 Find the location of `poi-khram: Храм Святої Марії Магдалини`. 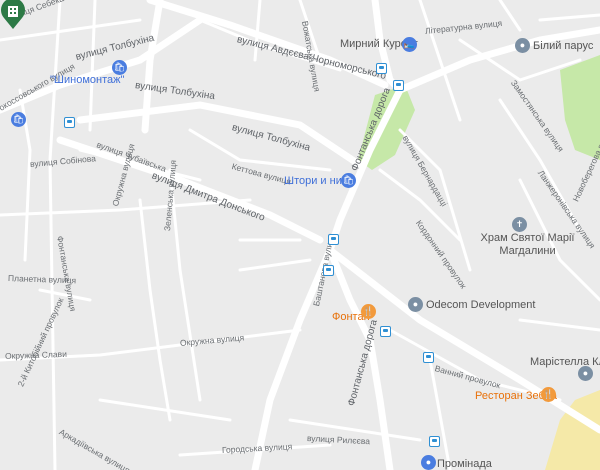

poi-khram: Храм Святої Марії Магдалини is located at coordinates (527, 245).